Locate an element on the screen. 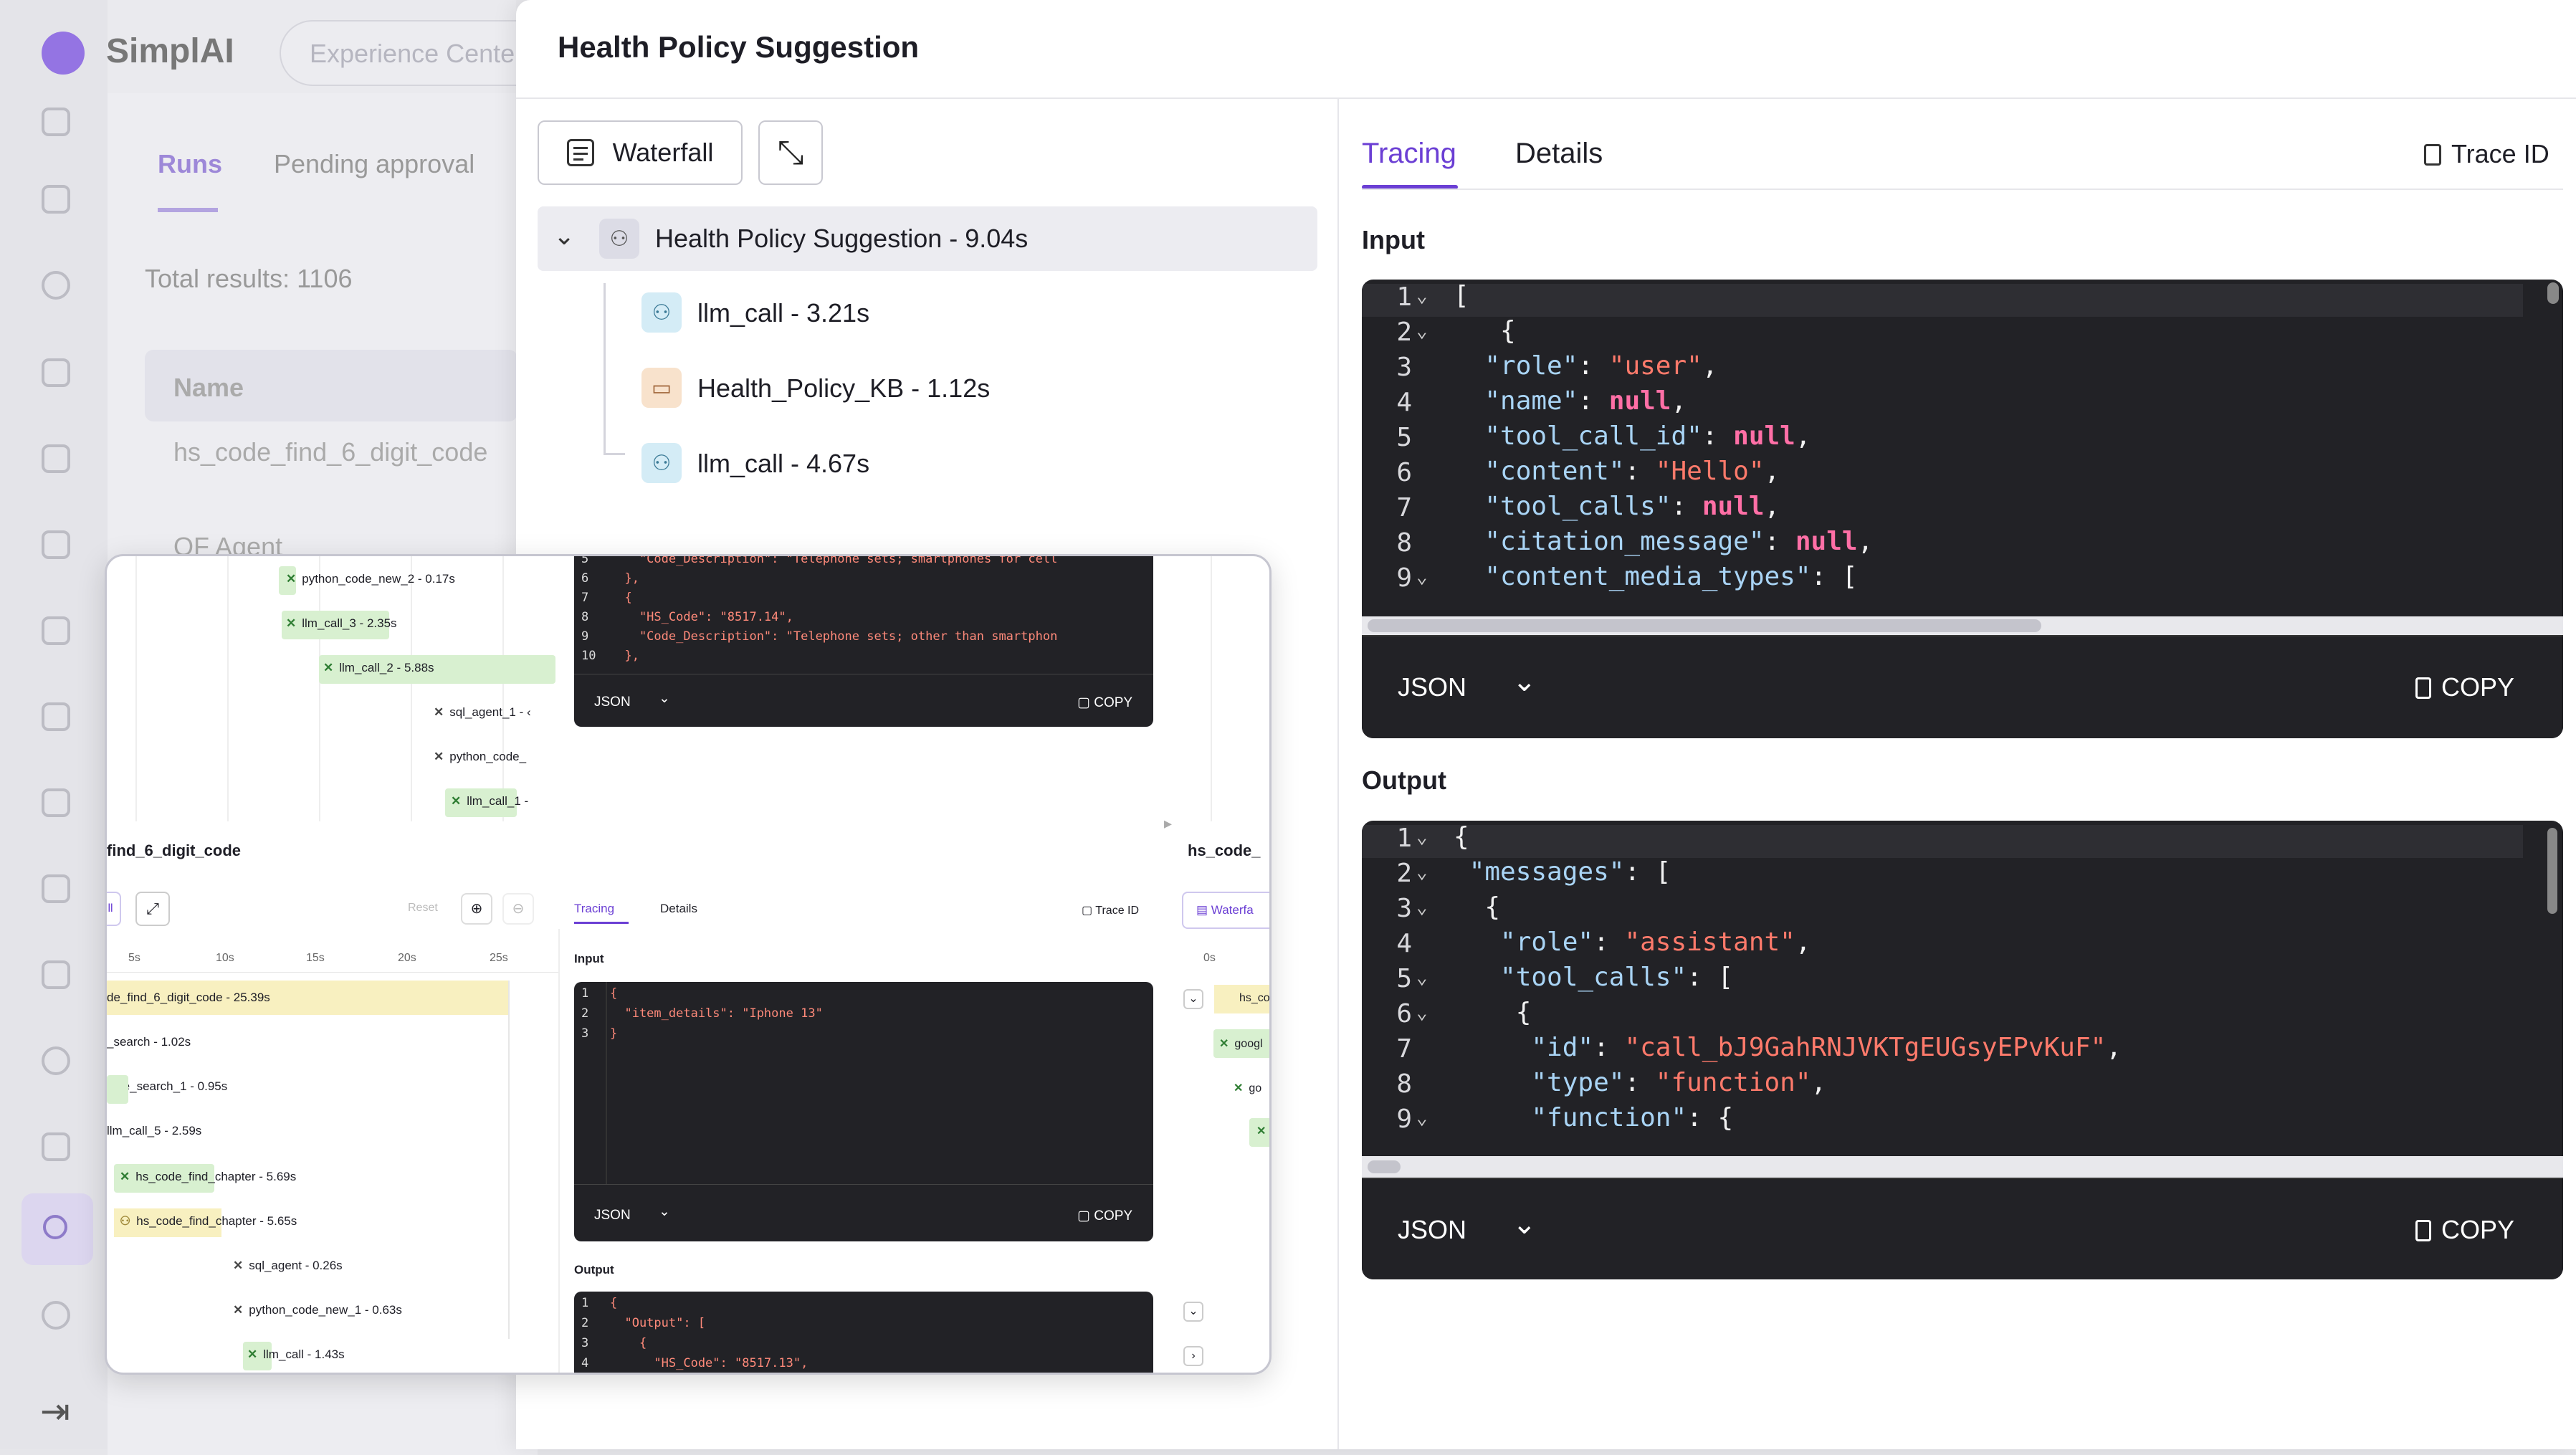 This screenshot has width=2576, height=1455. waterfall-bar-label: ✕ go is located at coordinates (1247, 1088).